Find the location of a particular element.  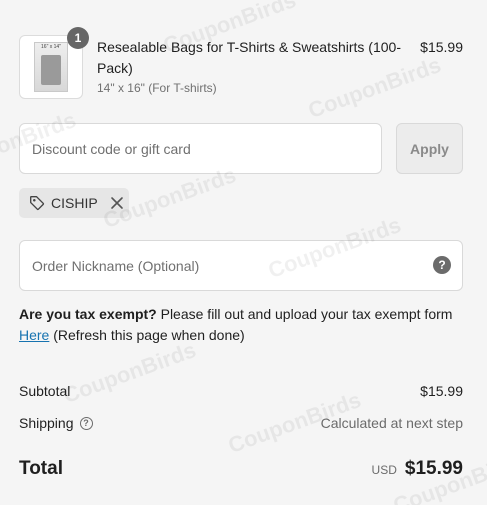

total-value: $15.99 is located at coordinates (433, 468).